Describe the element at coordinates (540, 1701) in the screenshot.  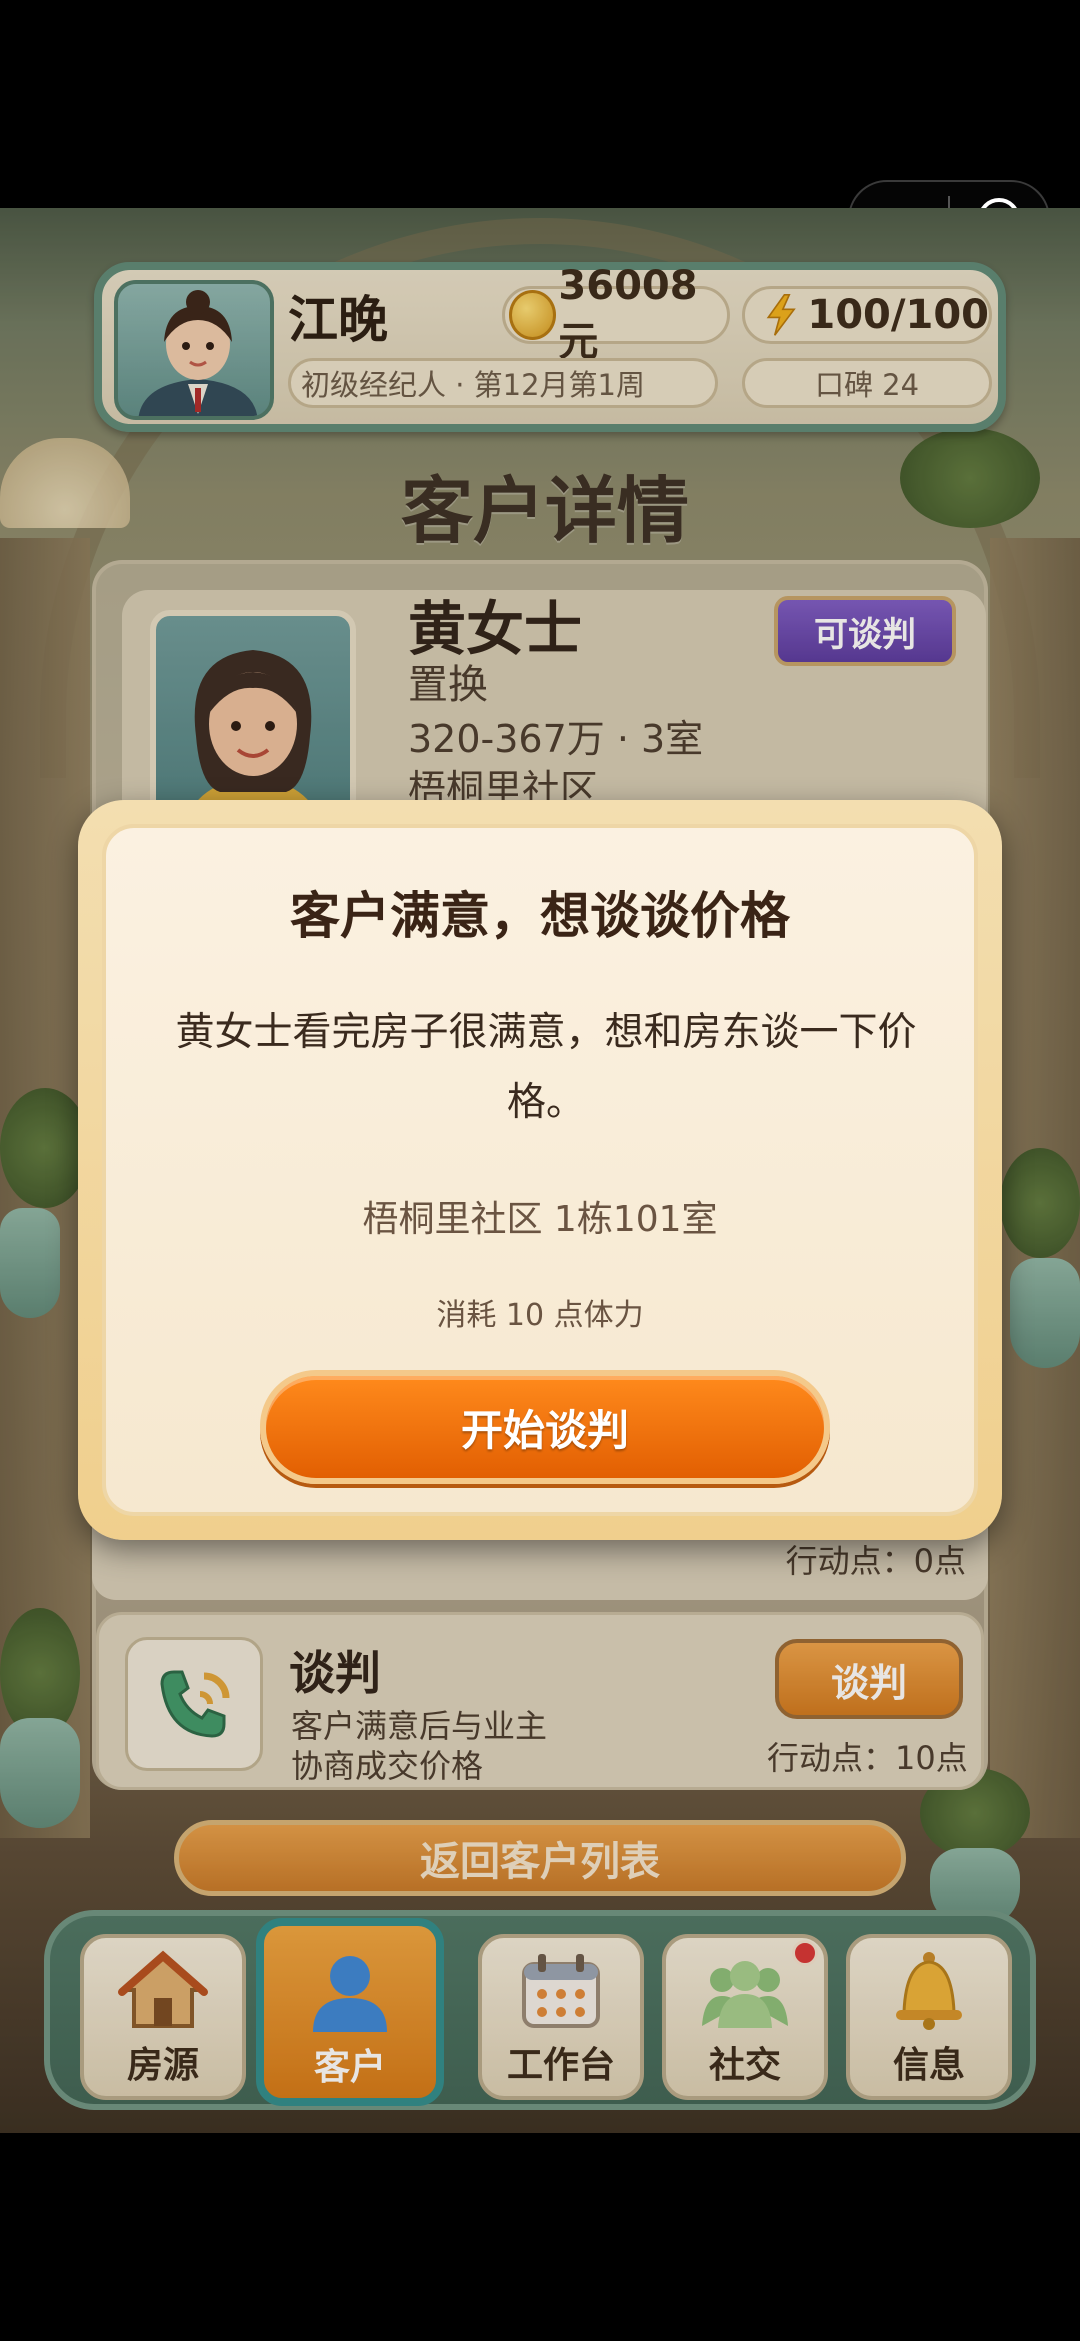
I see `negotiate-action-row: 谈判 客户满意后与业主 协商成交价格 谈判 行动点：10点` at that location.